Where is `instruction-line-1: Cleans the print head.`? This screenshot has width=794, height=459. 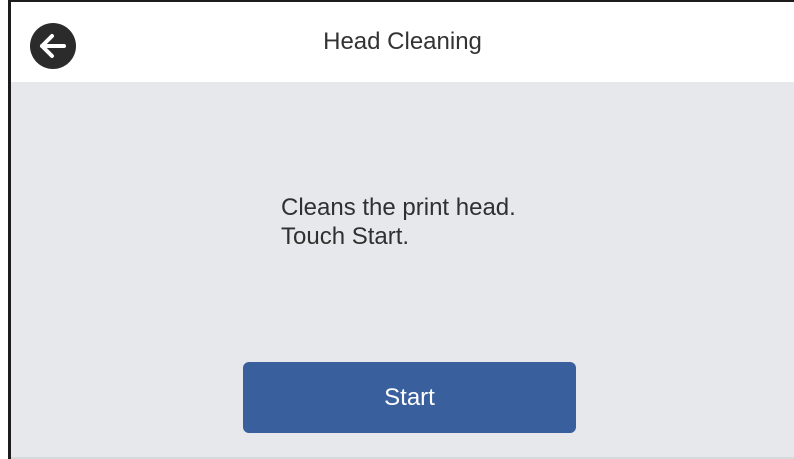 instruction-line-1: Cleans the print head. is located at coordinates (398, 207).